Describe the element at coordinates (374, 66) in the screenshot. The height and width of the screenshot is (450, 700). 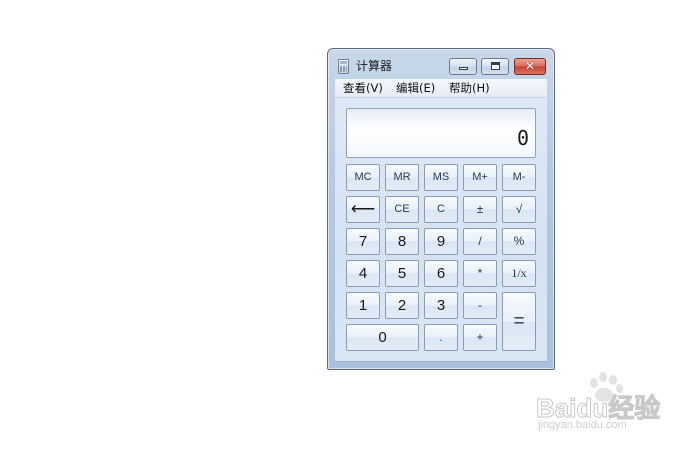
I see `window-title: 计算器` at that location.